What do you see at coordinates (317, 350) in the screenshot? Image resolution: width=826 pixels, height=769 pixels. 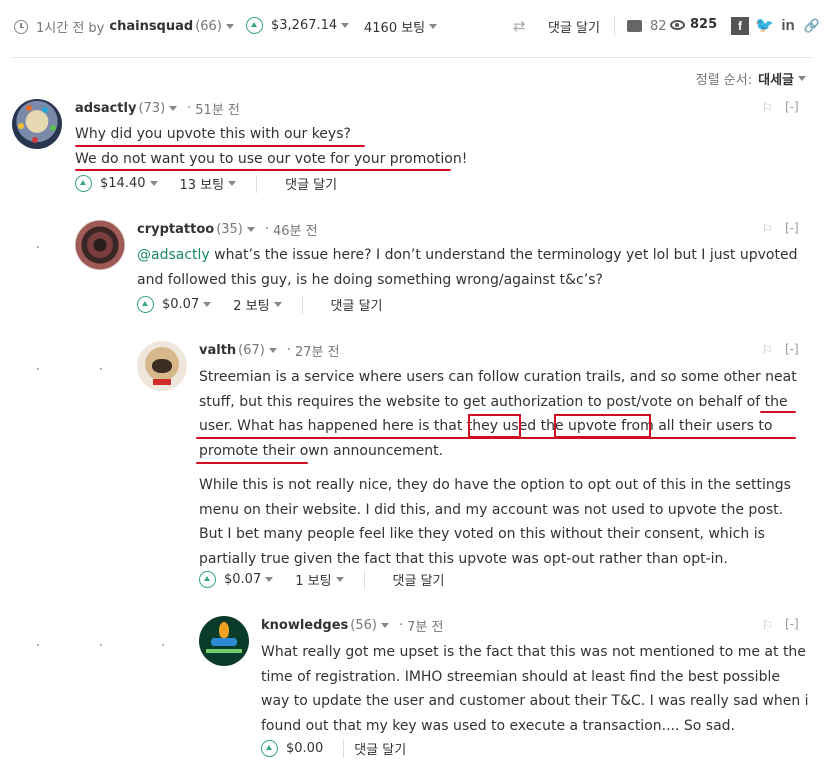 I see `comment-age: 27분 전` at bounding box center [317, 350].